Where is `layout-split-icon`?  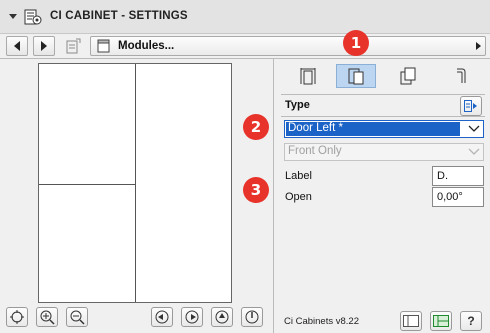 layout-split-icon is located at coordinates (441, 321).